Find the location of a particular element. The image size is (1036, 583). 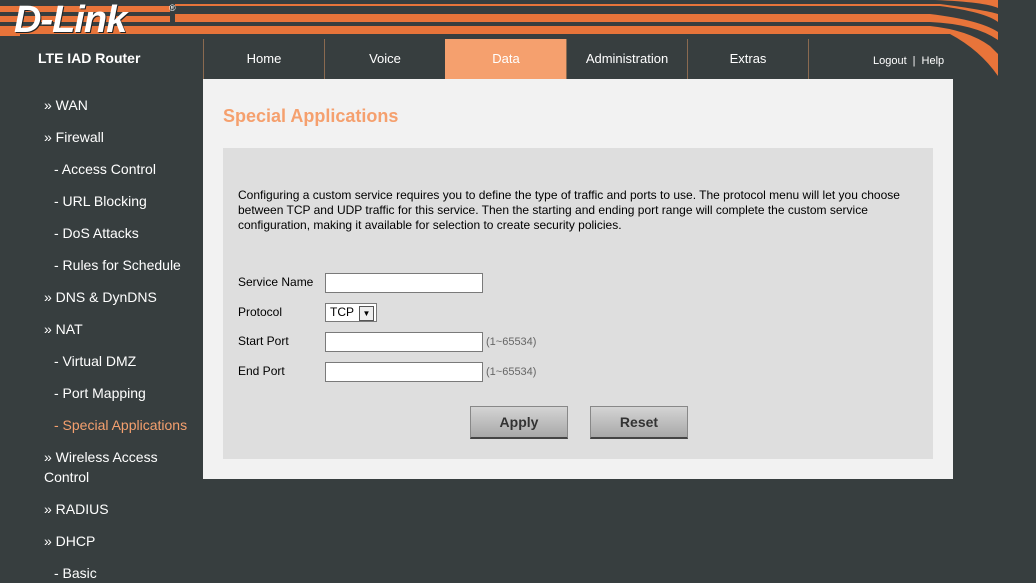

sidebar-item-nat: » NAT is located at coordinates (63, 329).